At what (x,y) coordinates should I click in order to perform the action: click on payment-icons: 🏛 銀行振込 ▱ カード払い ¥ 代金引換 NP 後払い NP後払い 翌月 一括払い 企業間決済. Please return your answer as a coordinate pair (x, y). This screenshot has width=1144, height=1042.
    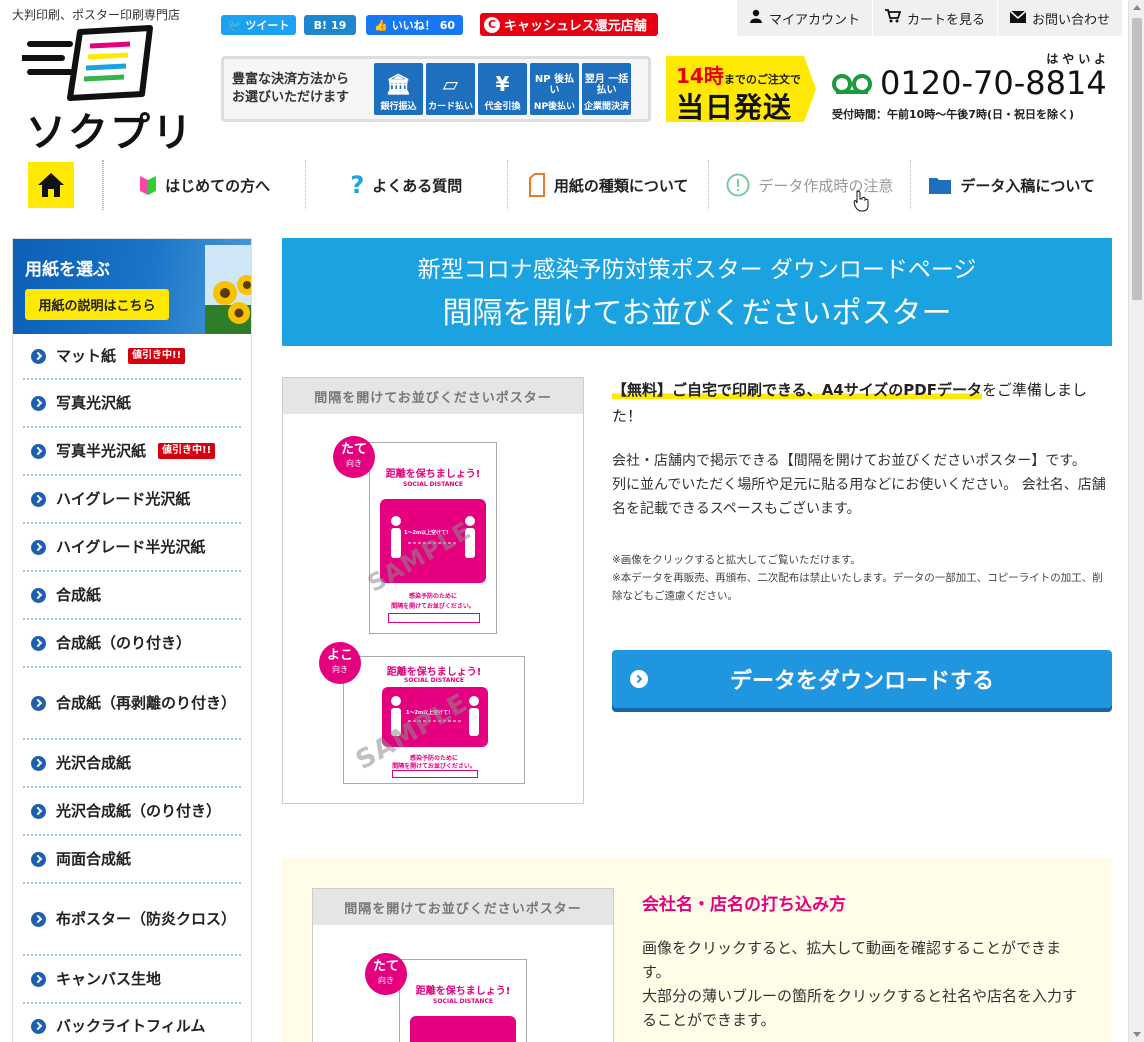
    Looking at the image, I should click on (502, 89).